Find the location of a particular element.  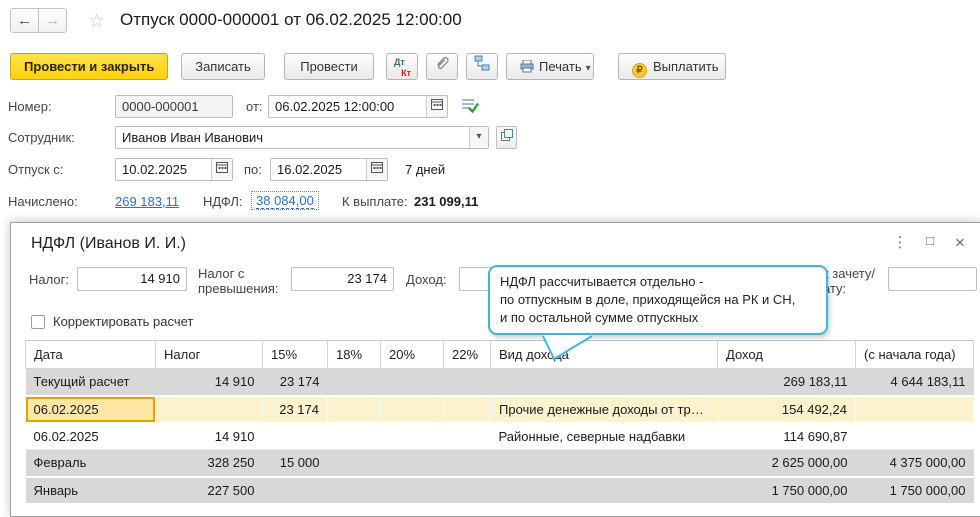

offset-tax-input is located at coordinates (932, 279).